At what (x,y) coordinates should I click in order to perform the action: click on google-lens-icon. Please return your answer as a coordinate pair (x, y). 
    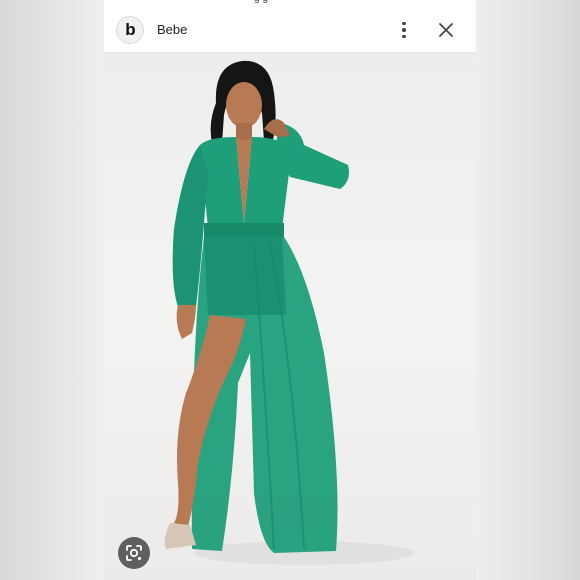
    Looking at the image, I should click on (134, 553).